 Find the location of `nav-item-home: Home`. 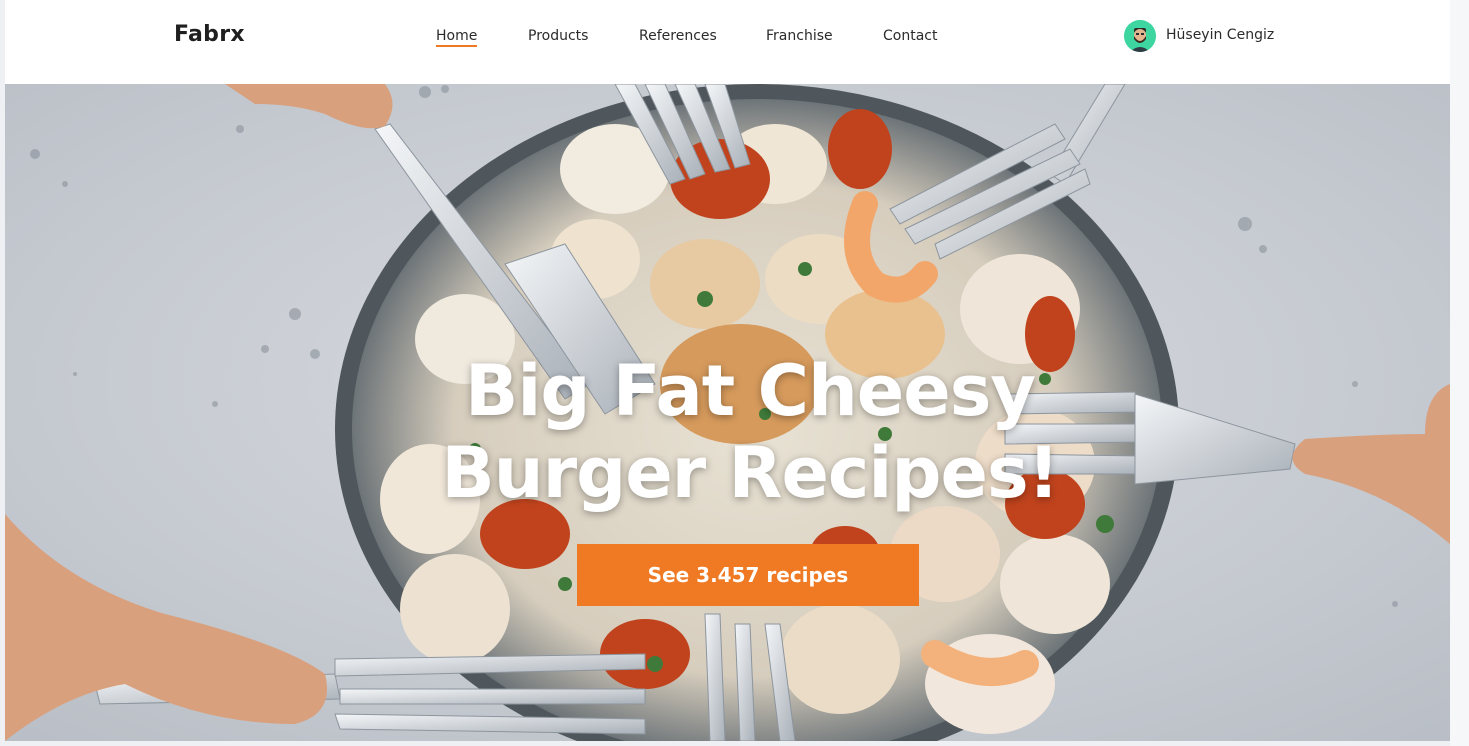

nav-item-home: Home is located at coordinates (457, 37).